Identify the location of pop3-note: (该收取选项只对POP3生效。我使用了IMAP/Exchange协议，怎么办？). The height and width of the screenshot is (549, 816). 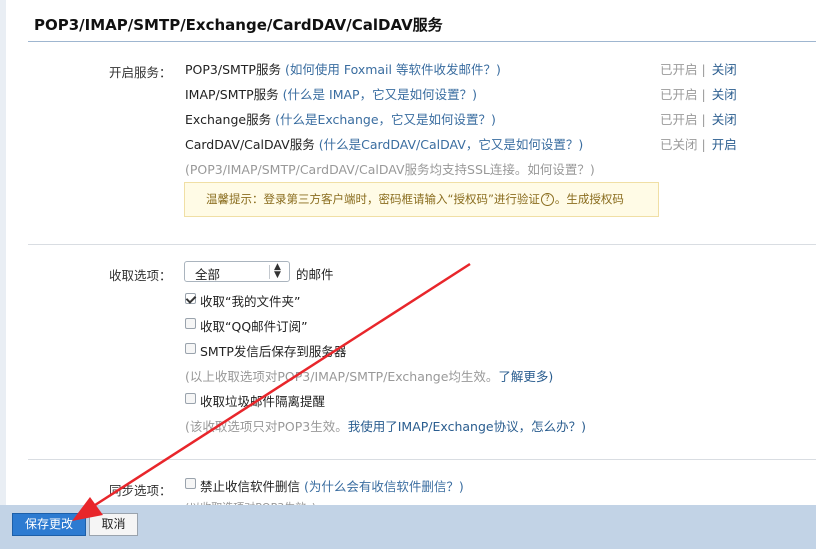
(385, 425).